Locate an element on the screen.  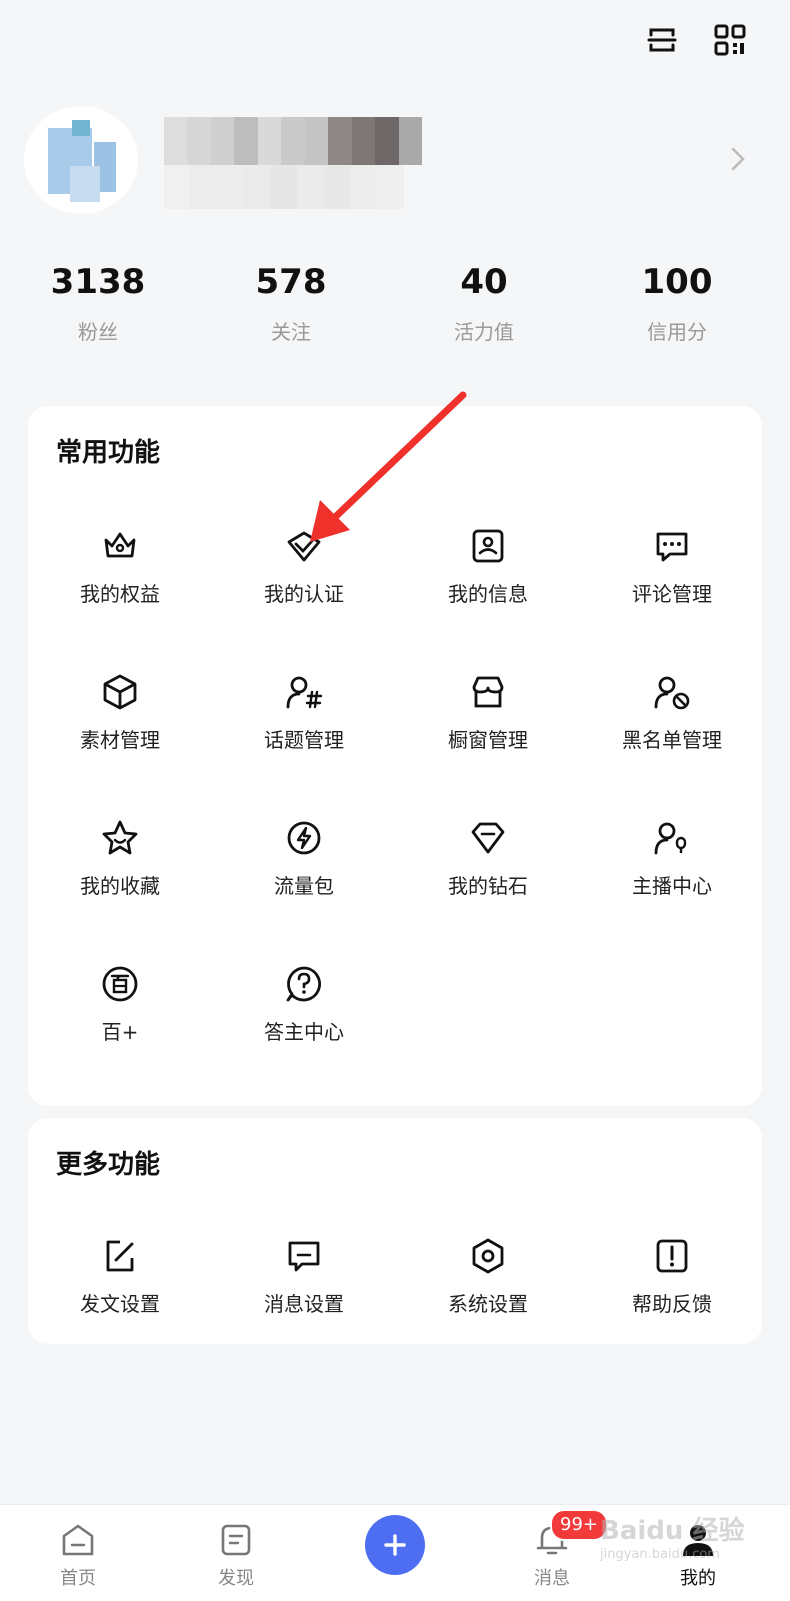
edit-icon is located at coordinates (120, 1256).